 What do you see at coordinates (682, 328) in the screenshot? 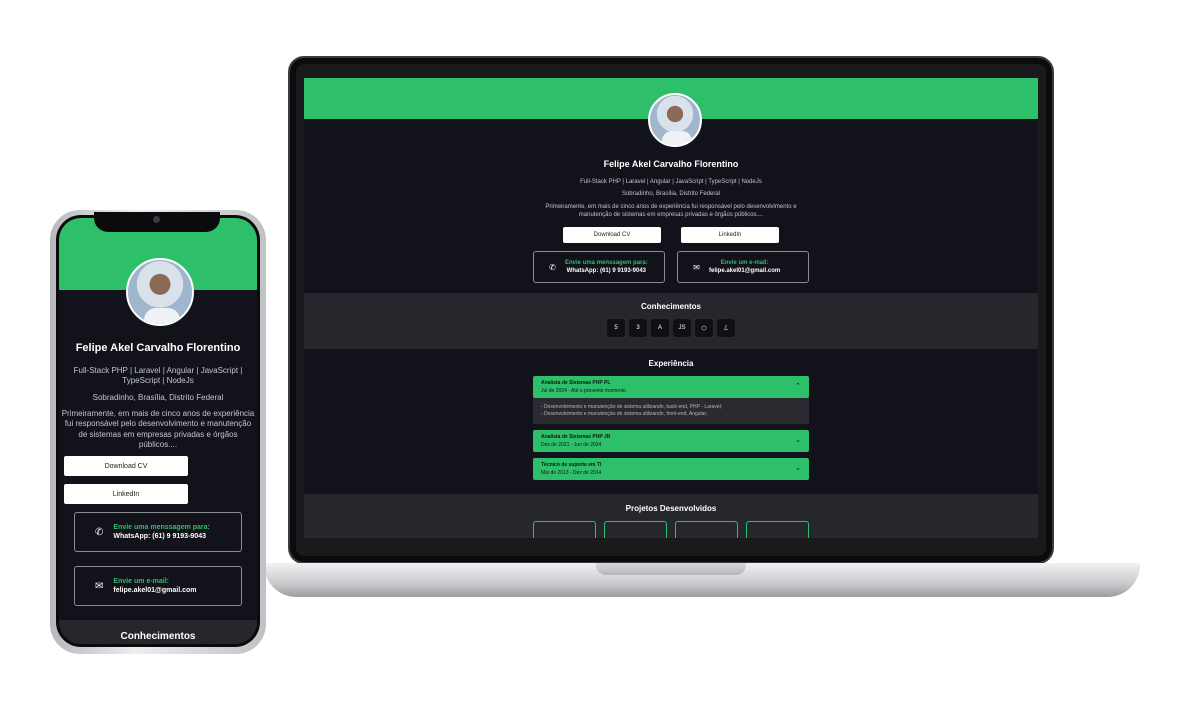
I see `javascript-icon: JS` at bounding box center [682, 328].